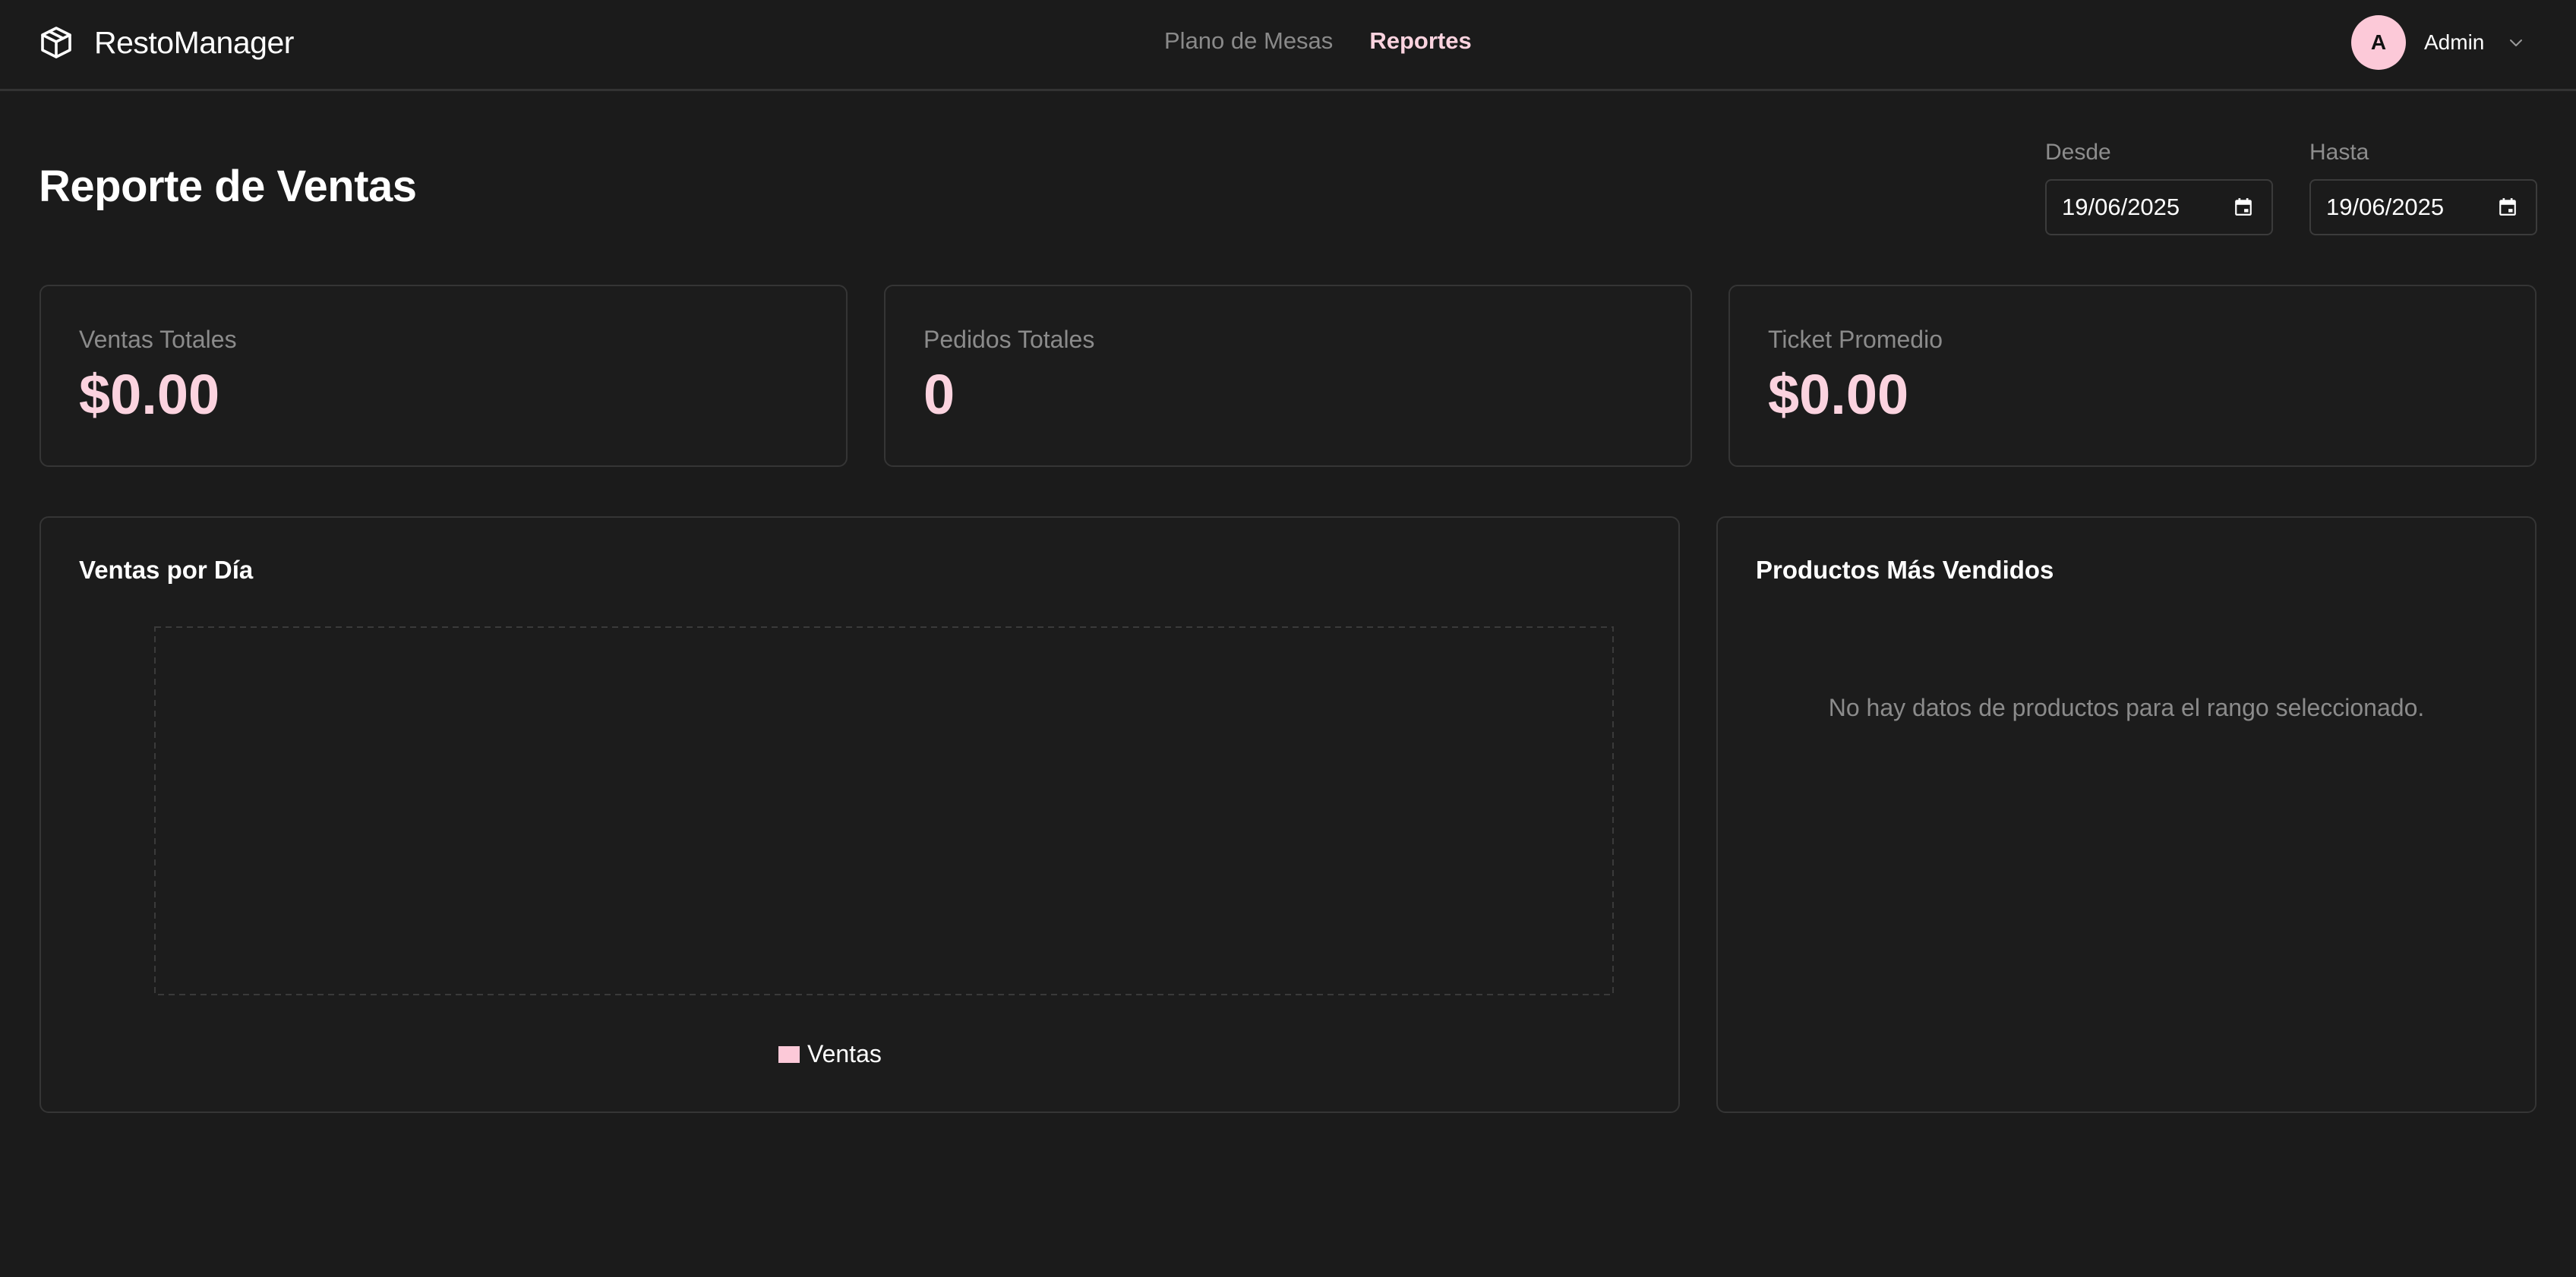  Describe the element at coordinates (228, 186) in the screenshot. I see `page-title: Reporte de Ventas` at that location.